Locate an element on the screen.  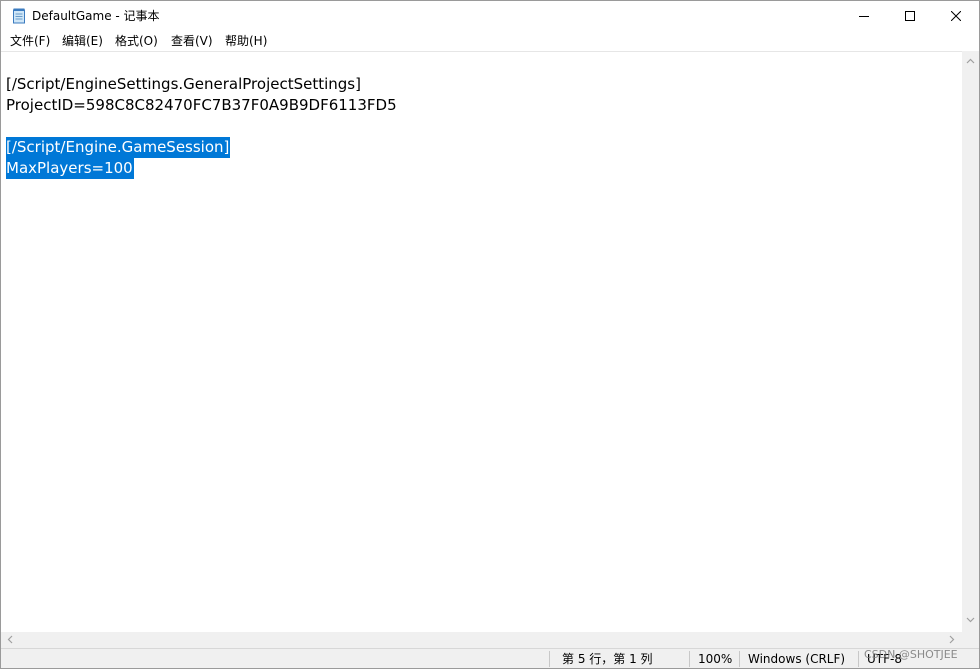
scroll-down-arrow-icon is located at coordinates (970, 620).